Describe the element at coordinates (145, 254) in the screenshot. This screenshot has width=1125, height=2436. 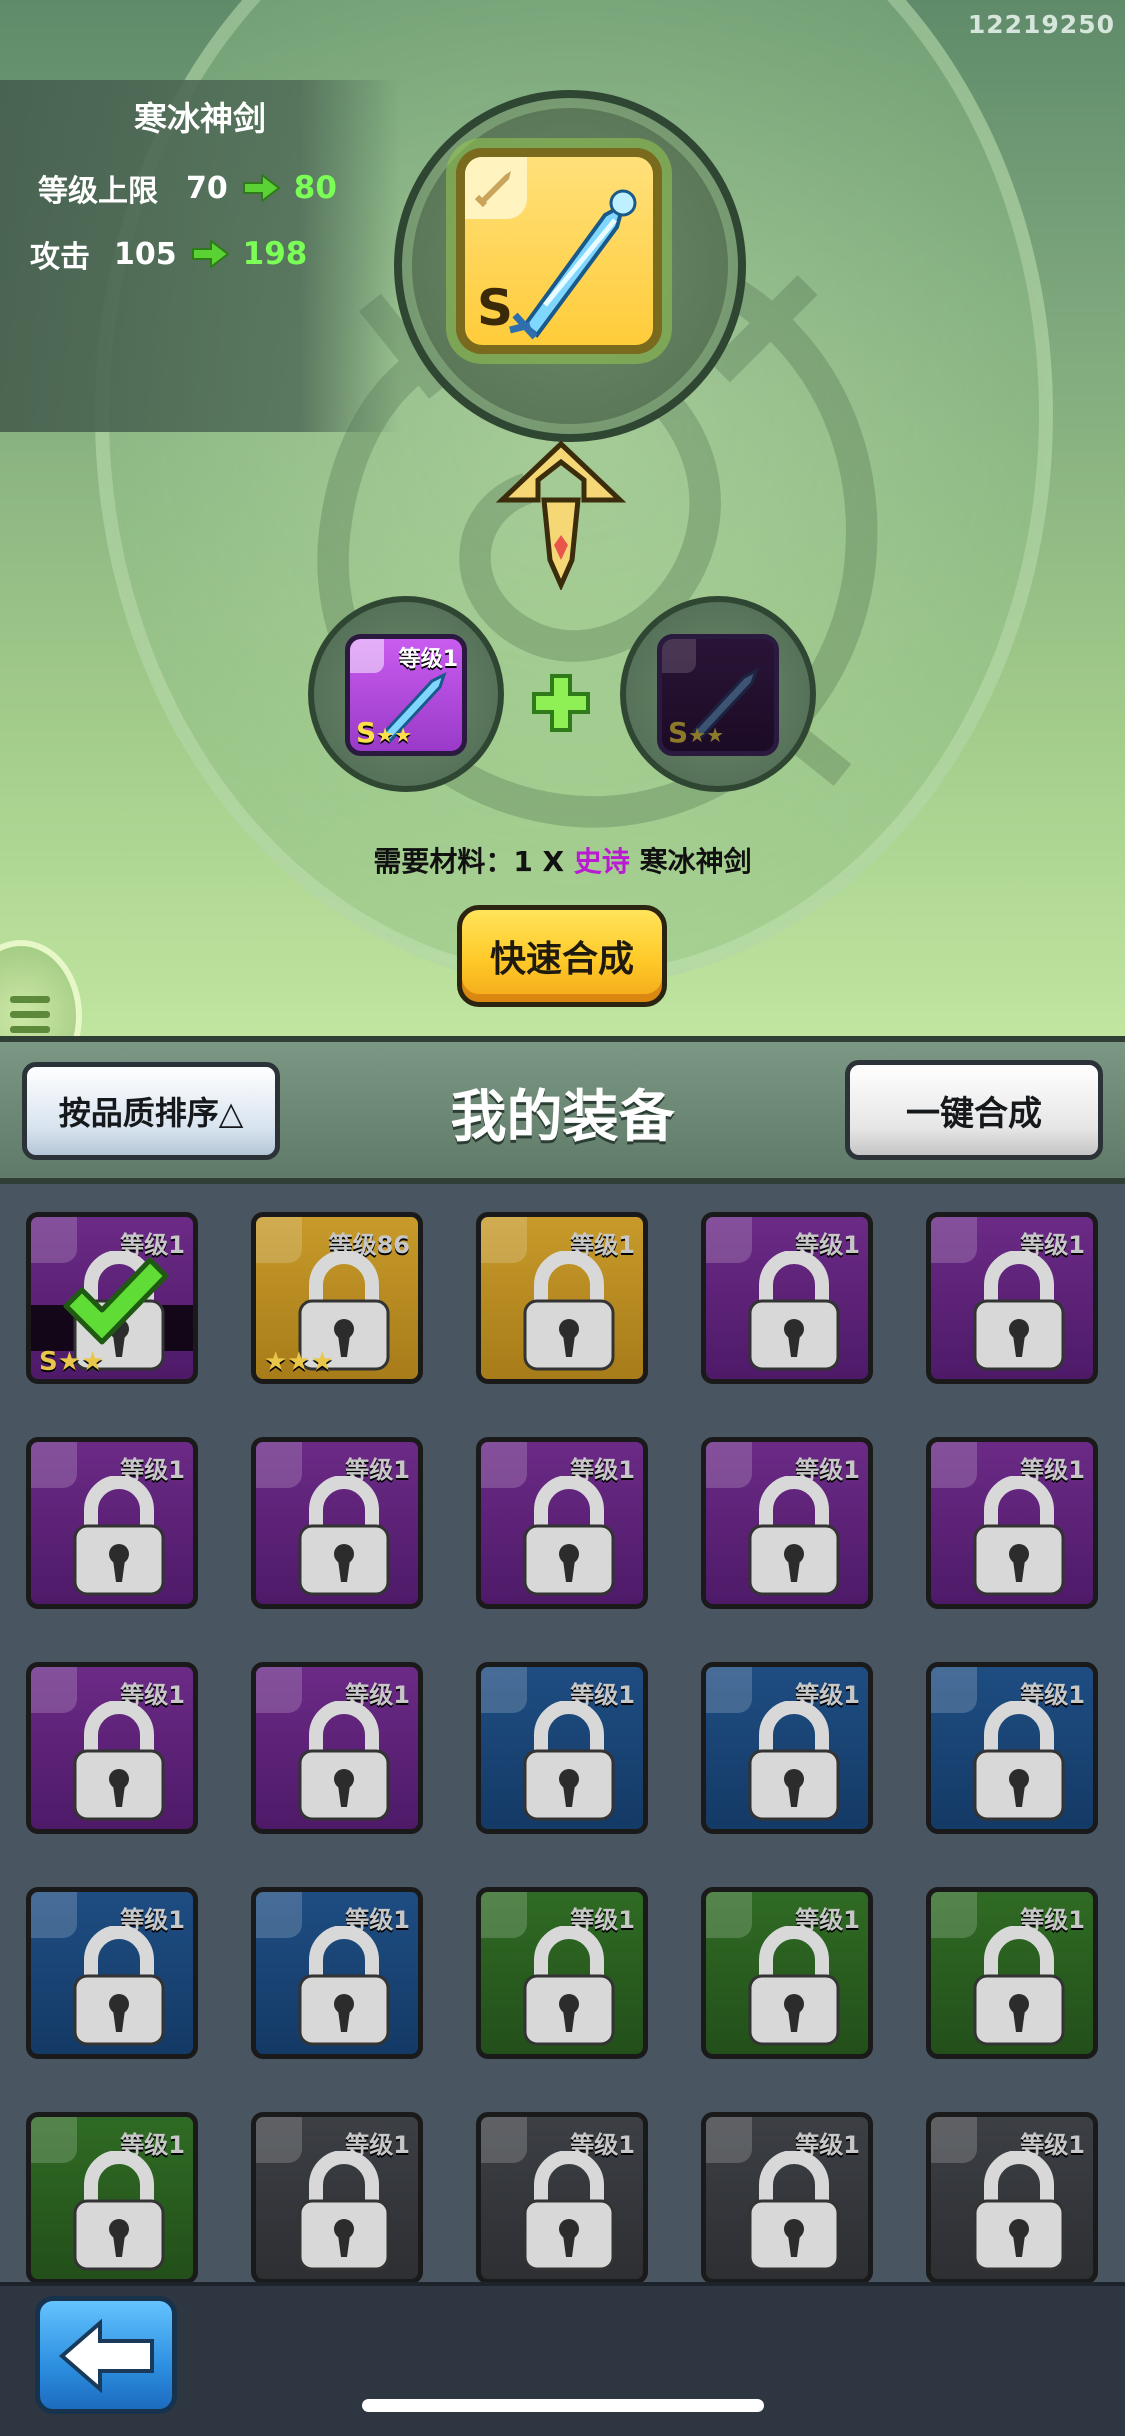
I see `attack-from: 105` at that location.